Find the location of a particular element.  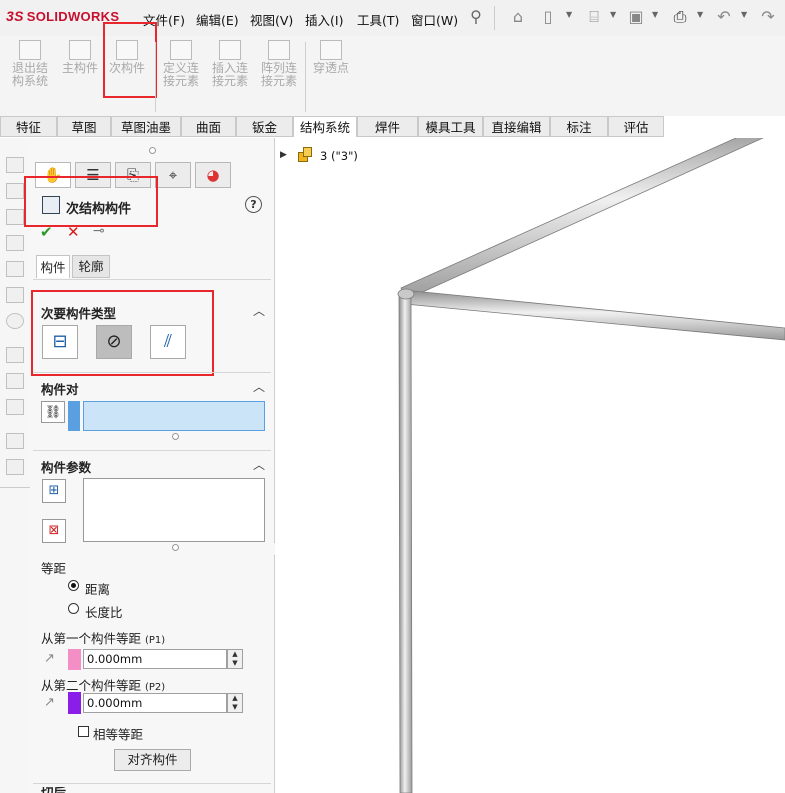

tab-weldments: 焊件 is located at coordinates (387, 126).